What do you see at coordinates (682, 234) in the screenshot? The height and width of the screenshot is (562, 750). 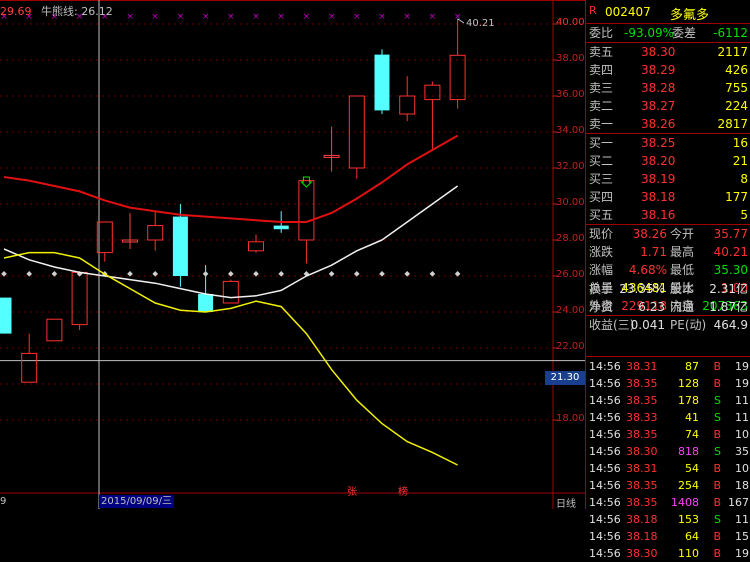 I see `stat-label: 今开` at bounding box center [682, 234].